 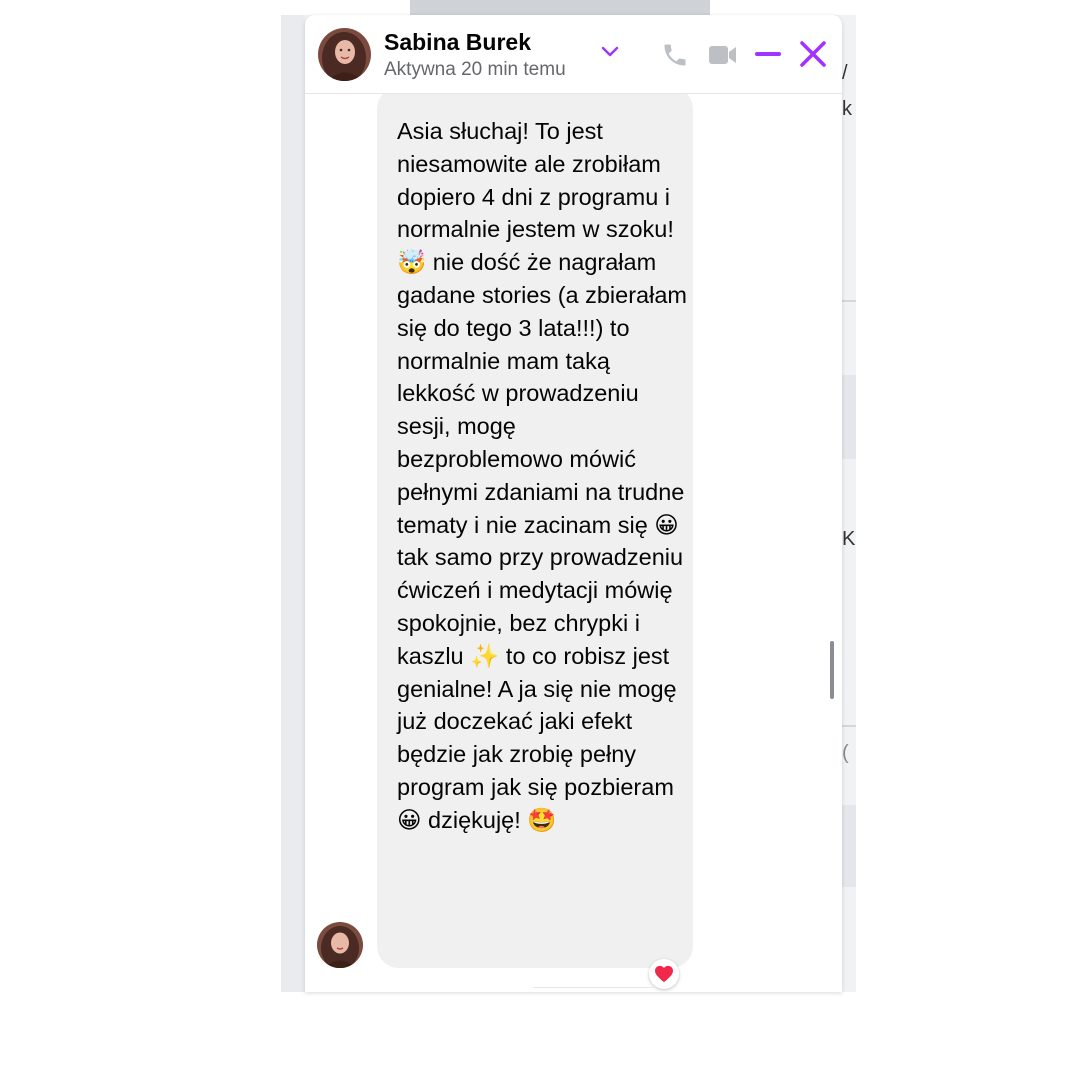 What do you see at coordinates (664, 974) in the screenshot?
I see `heart-reaction-icon` at bounding box center [664, 974].